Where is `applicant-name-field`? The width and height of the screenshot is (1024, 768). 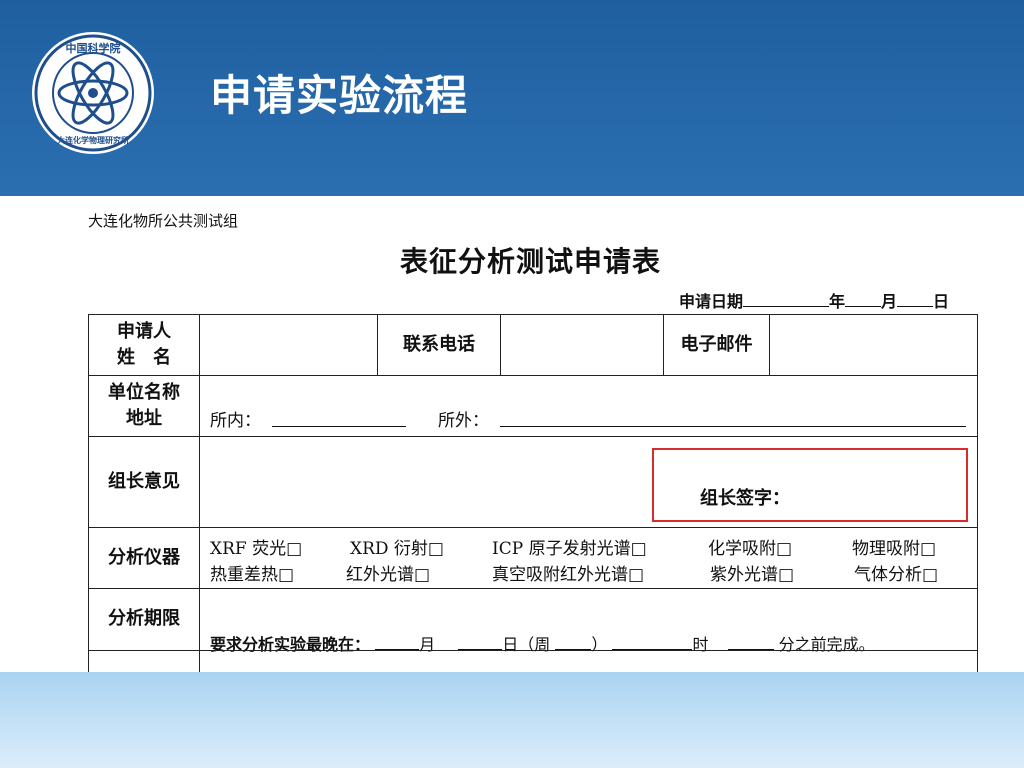 applicant-name-field is located at coordinates (288, 345).